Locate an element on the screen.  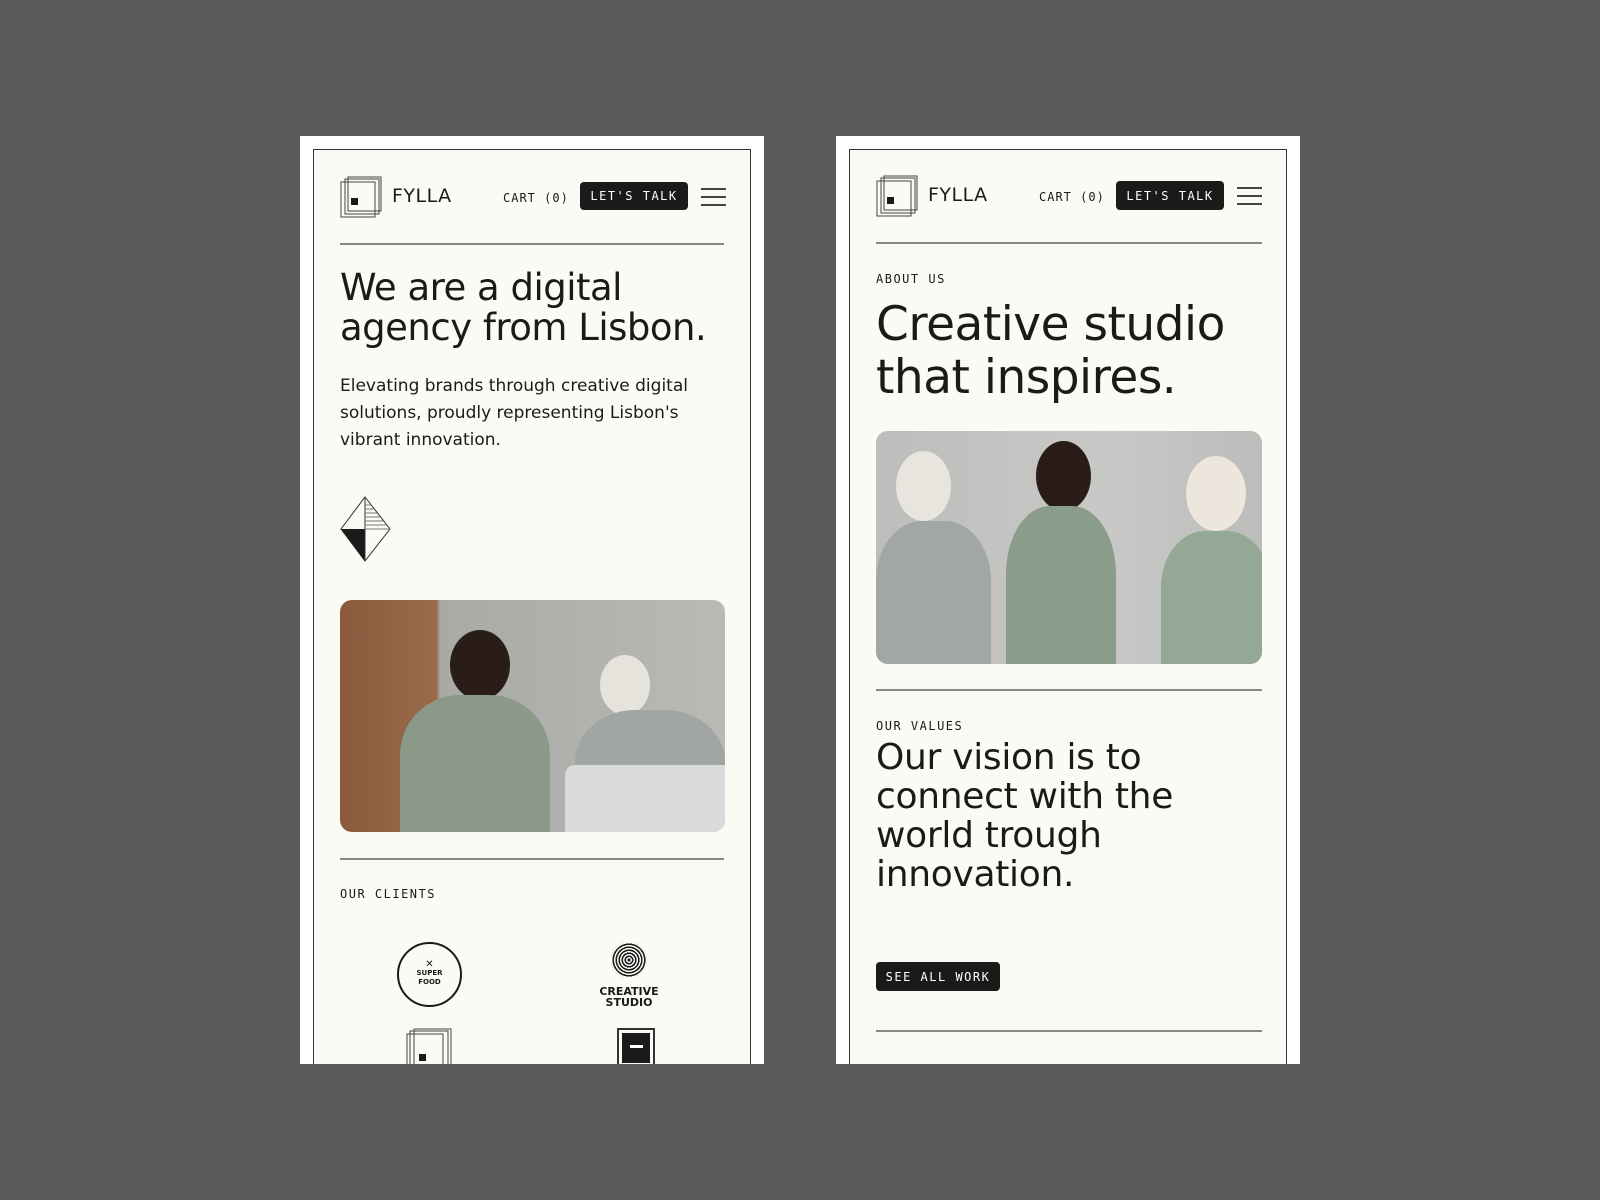
values-heading-line: world trough is located at coordinates (989, 835).